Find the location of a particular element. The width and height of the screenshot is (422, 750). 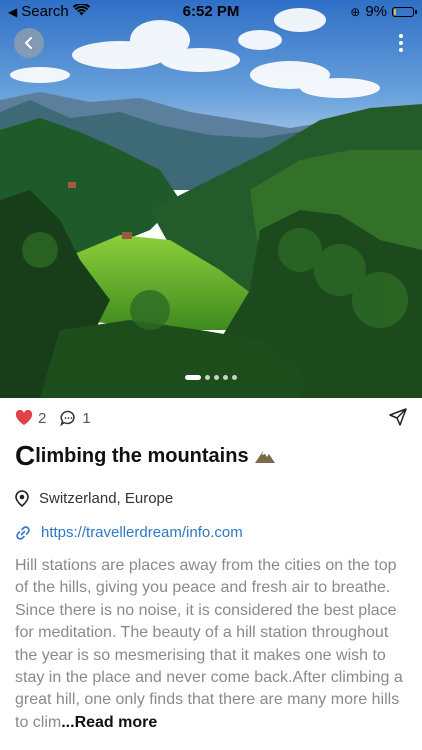

status-right: ⊕ 9% is located at coordinates (383, 11).